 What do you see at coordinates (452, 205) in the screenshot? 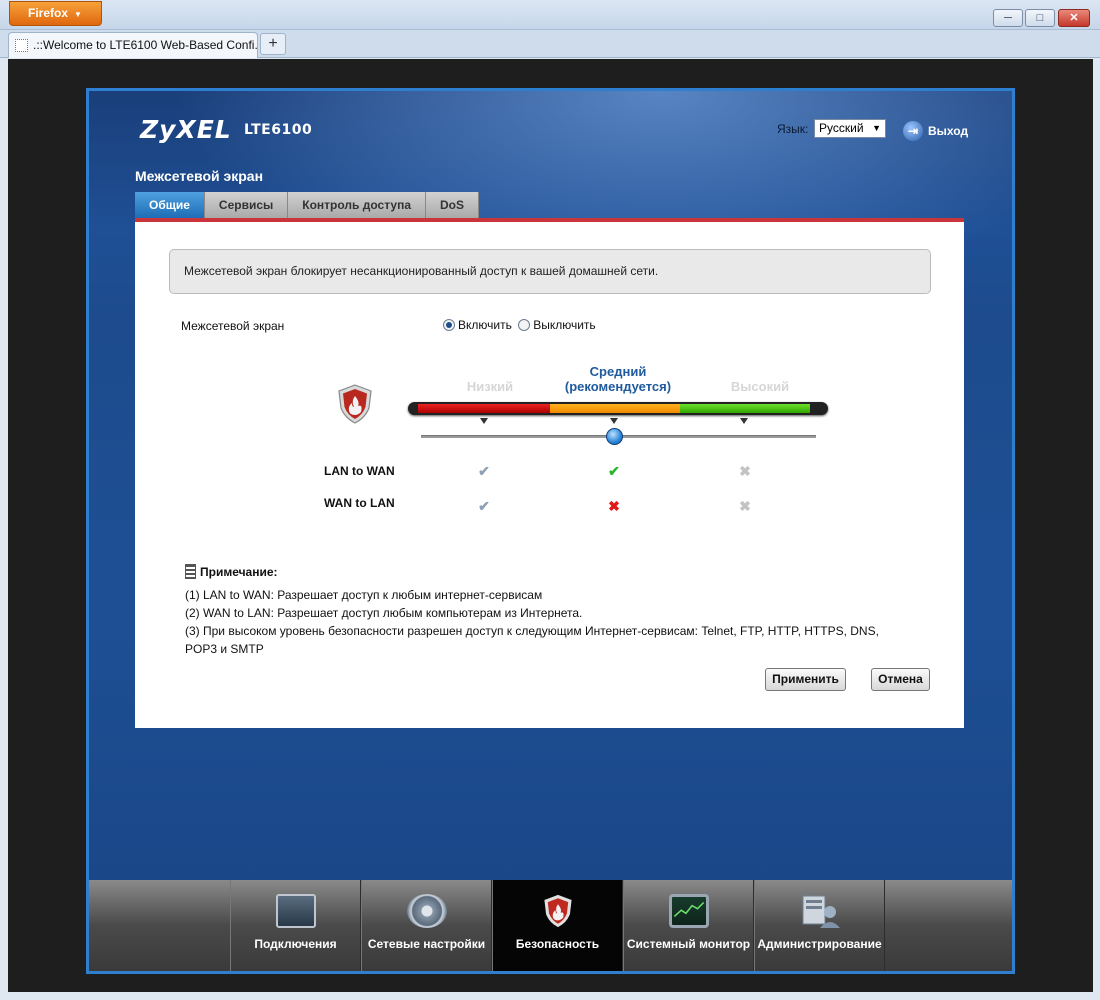
I see `tab-dos: DoS` at bounding box center [452, 205].